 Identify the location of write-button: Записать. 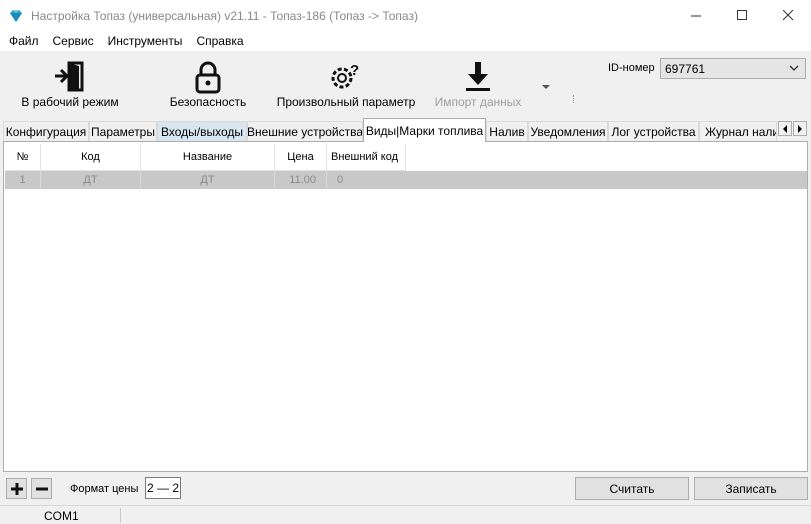
(751, 488).